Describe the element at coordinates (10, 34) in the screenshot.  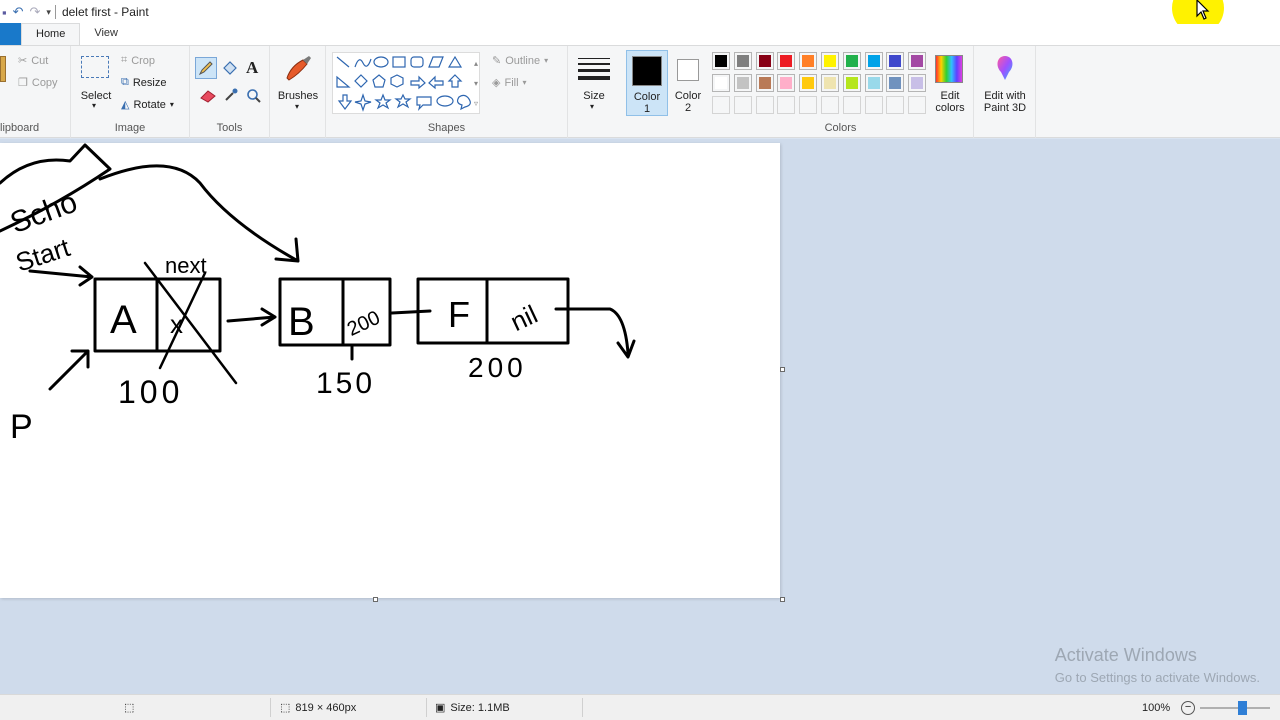
I see `tab-file` at that location.